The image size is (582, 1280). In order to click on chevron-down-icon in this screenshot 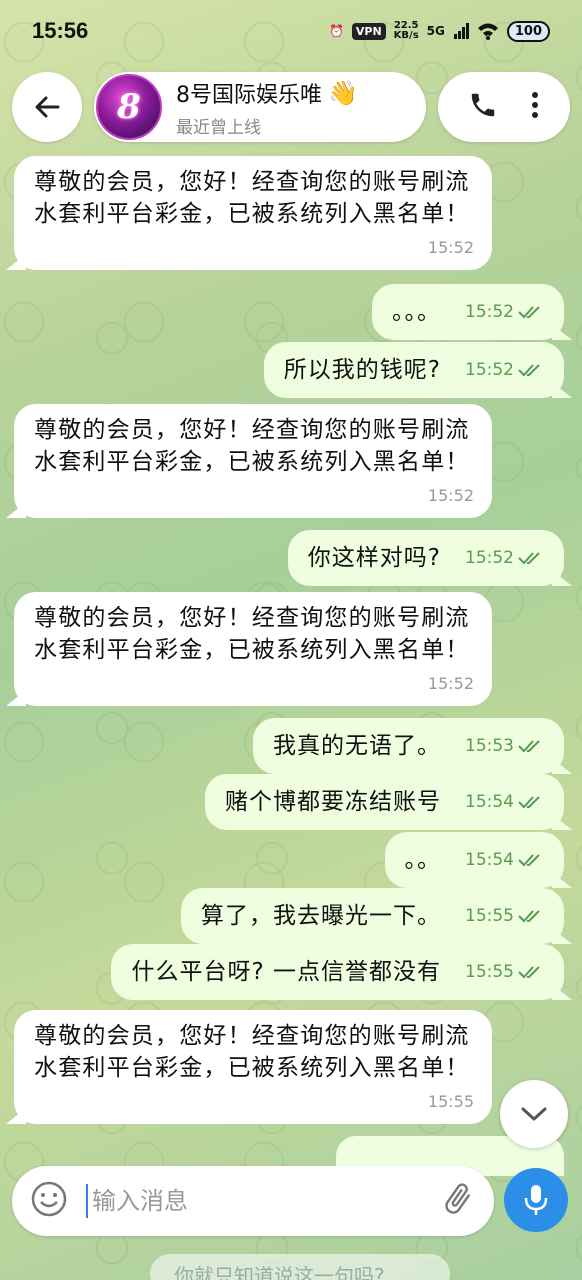, I will do `click(534, 1114)`.